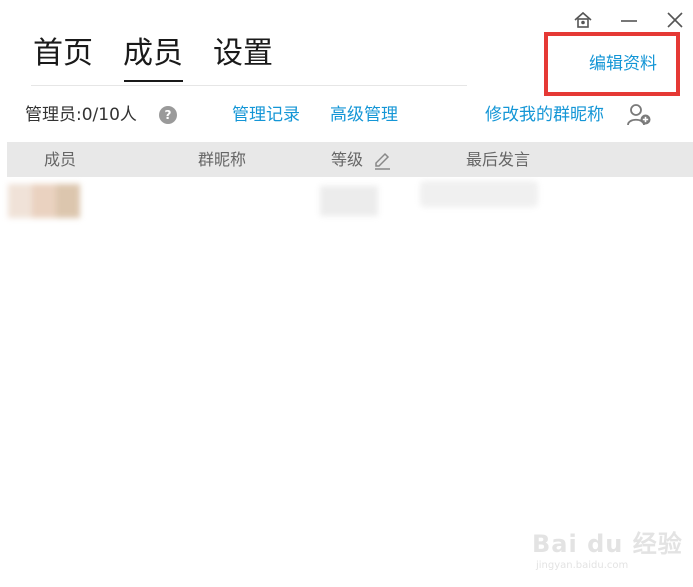  I want to click on home-icon, so click(583, 20).